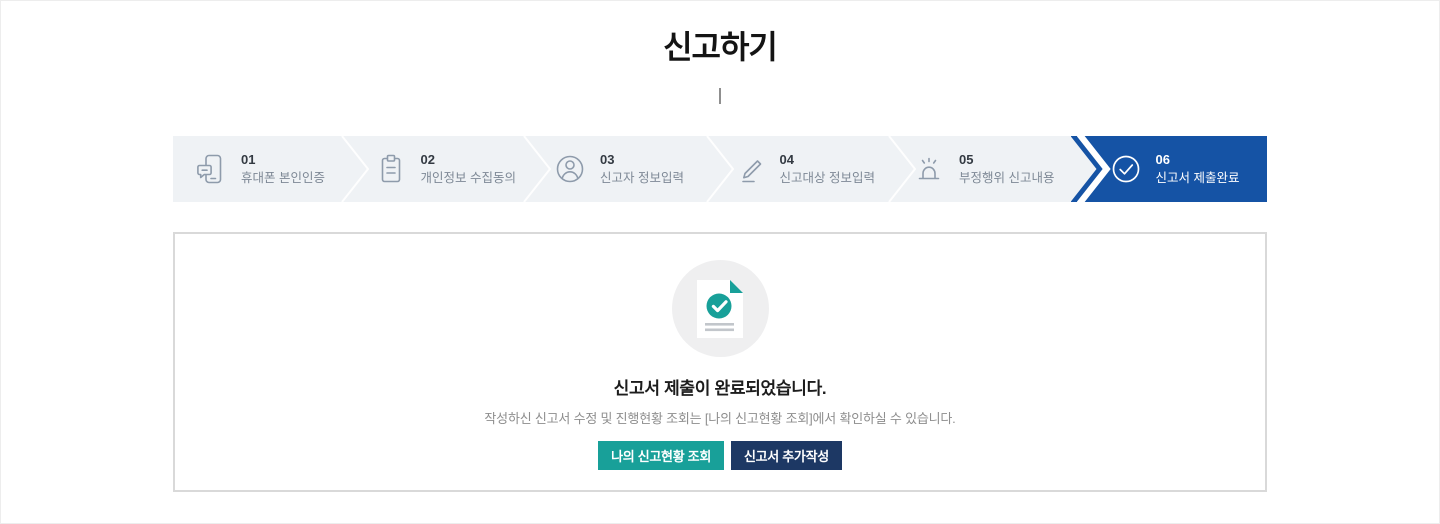 This screenshot has height=524, width=1440. I want to click on document-check-icon, so click(720, 308).